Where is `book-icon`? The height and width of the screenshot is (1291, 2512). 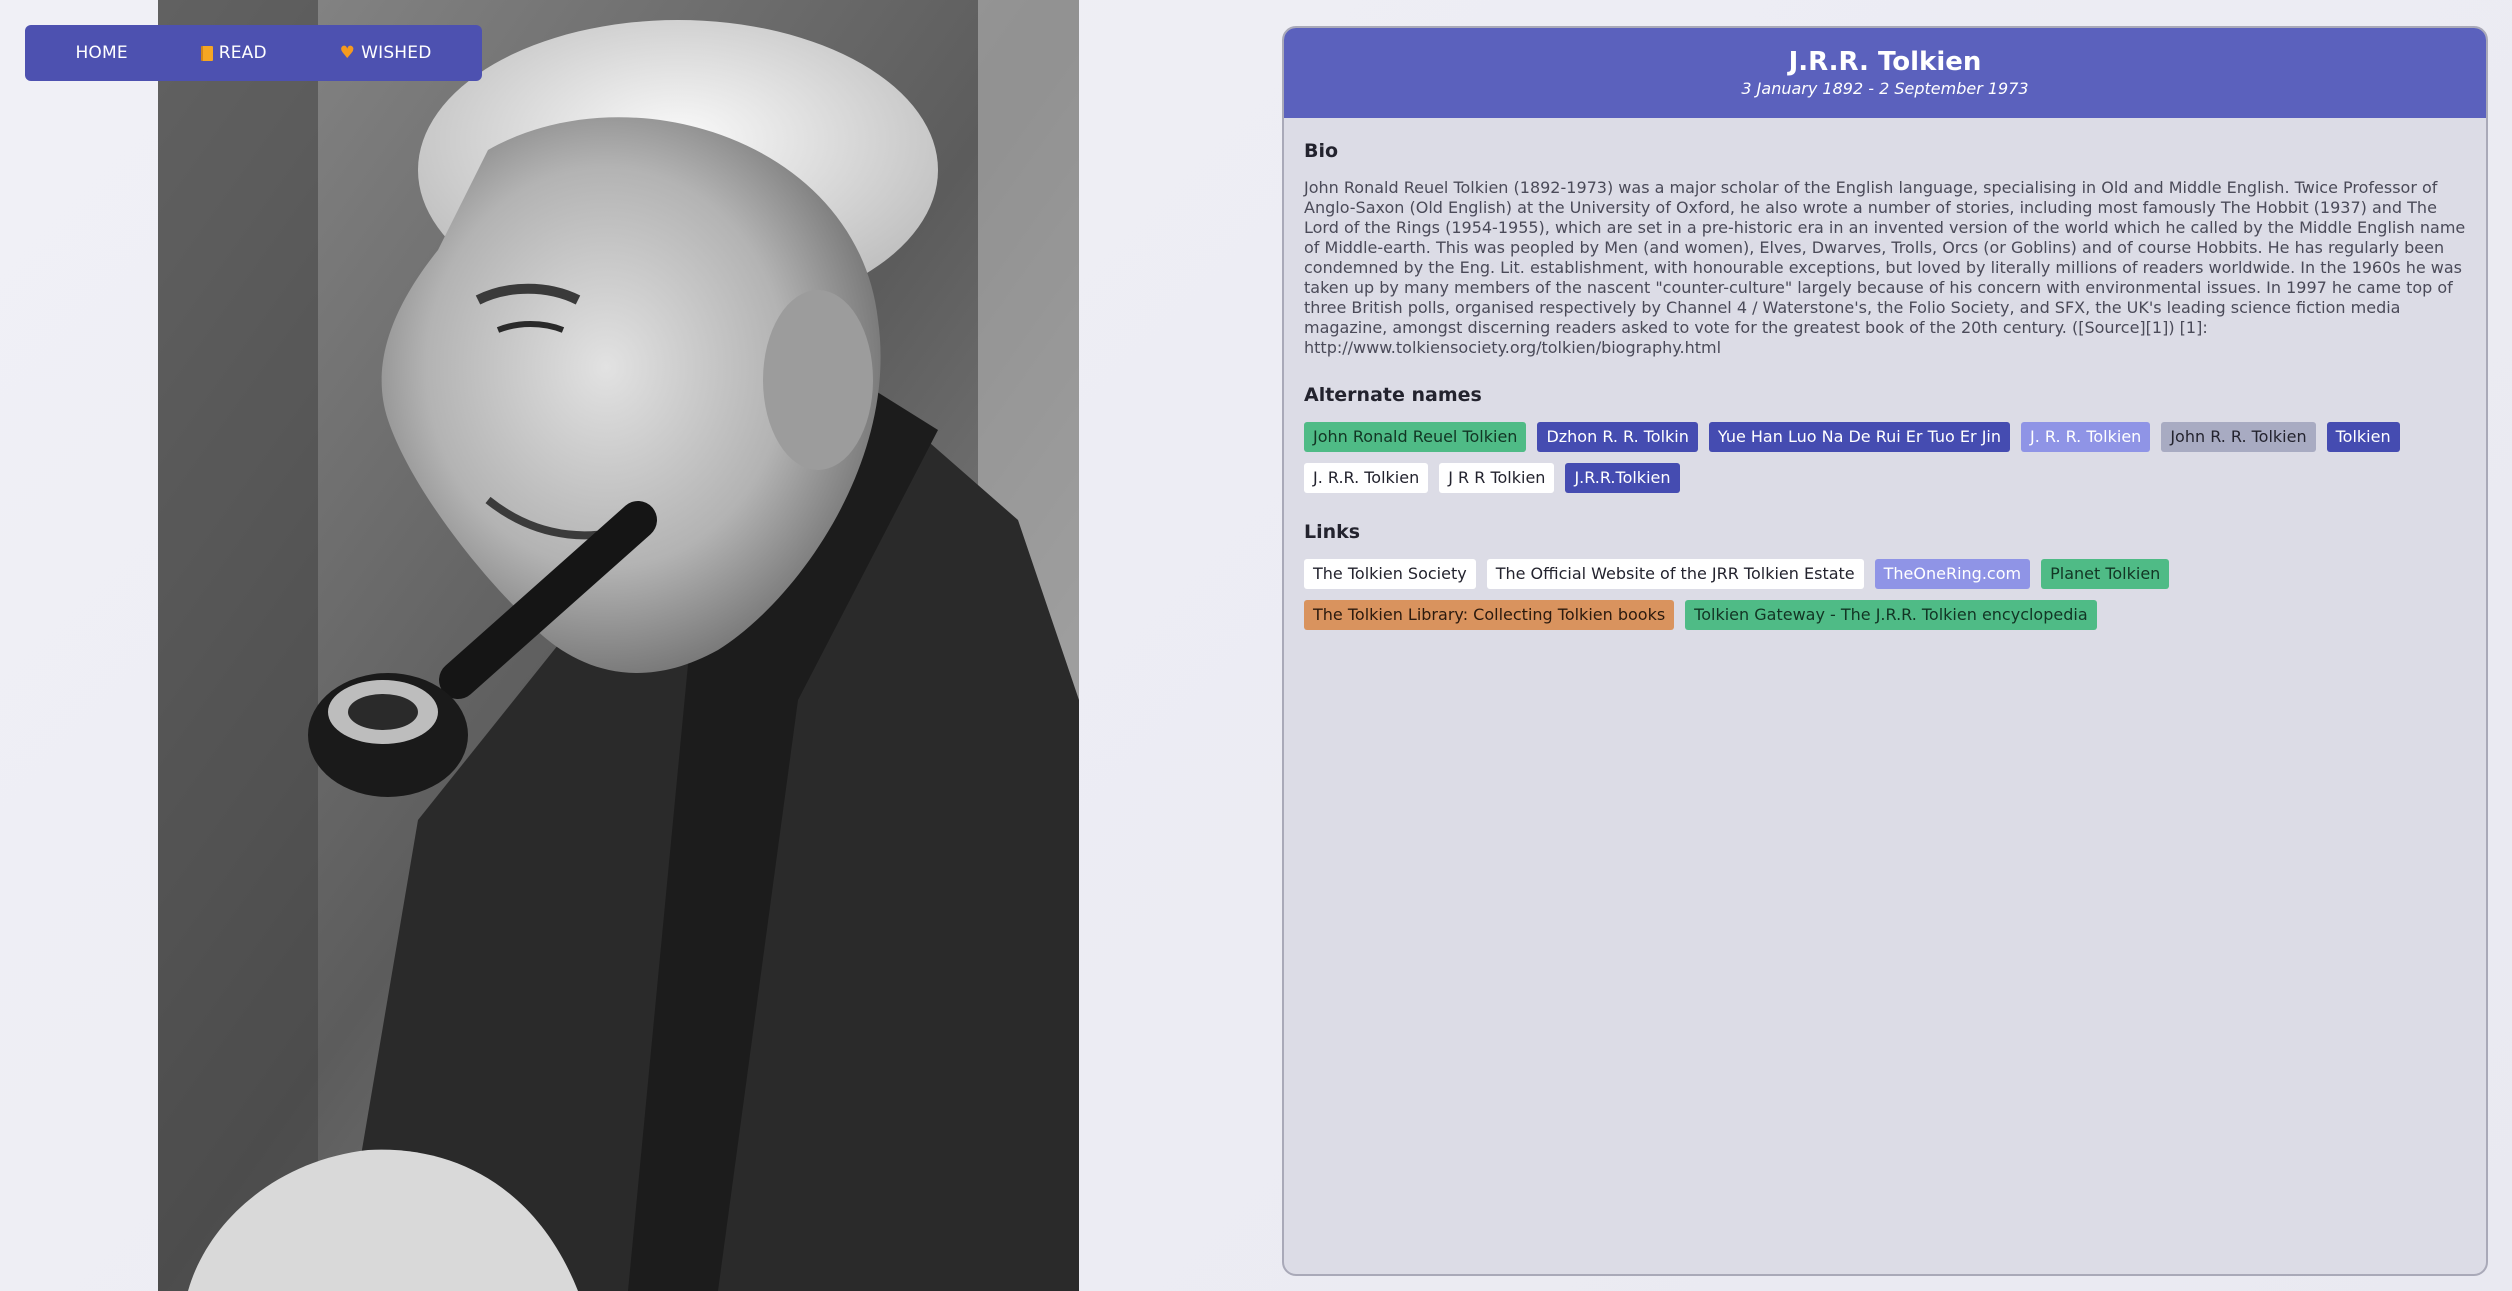
book-icon is located at coordinates (206, 53).